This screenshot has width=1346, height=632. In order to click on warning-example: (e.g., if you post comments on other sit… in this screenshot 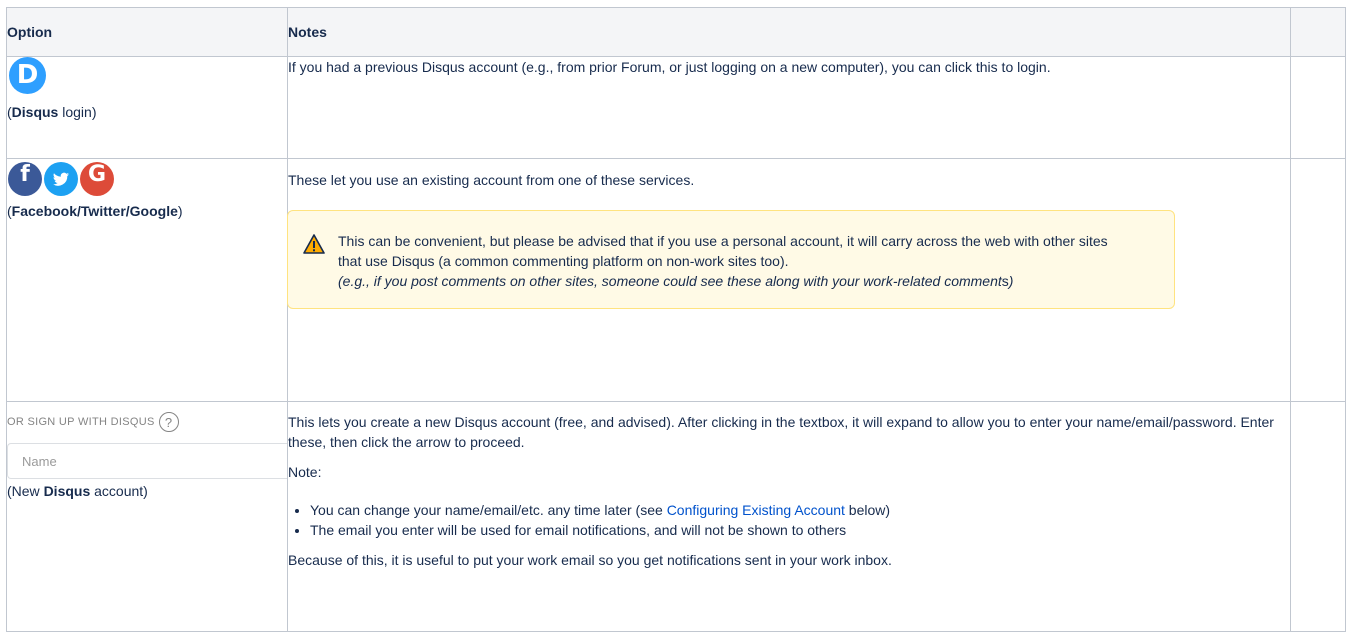, I will do `click(676, 281)`.